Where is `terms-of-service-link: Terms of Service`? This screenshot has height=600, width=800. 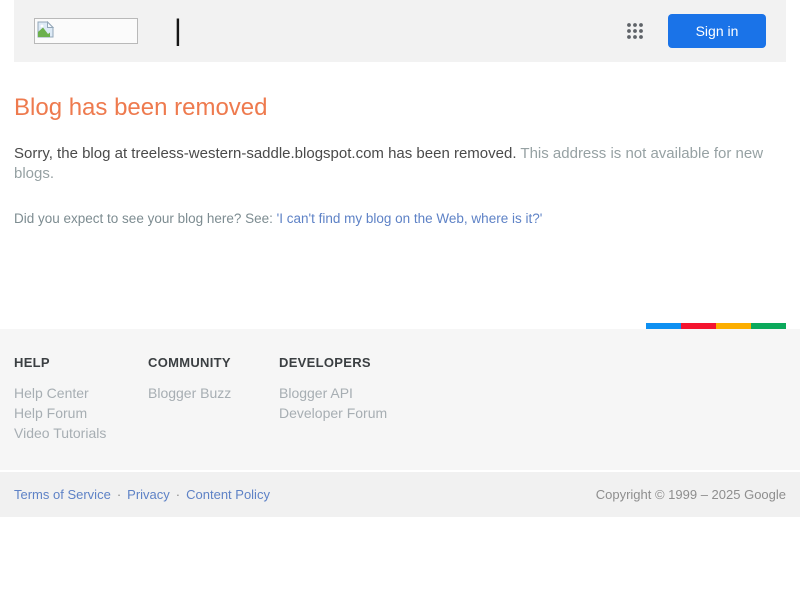 terms-of-service-link: Terms of Service is located at coordinates (62, 494).